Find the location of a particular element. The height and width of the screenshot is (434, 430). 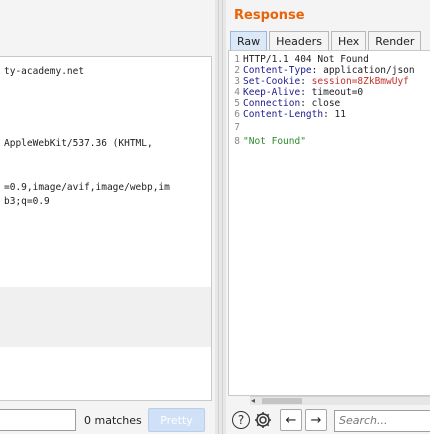

response-body: "Not Found" is located at coordinates (274, 141).